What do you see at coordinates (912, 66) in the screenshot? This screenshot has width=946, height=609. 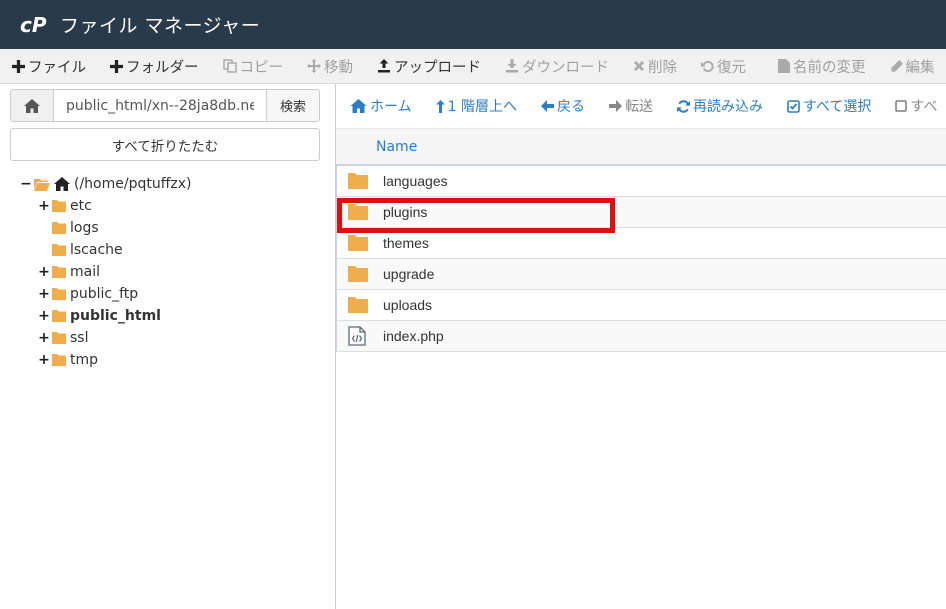 I see `edit-button: 編集` at bounding box center [912, 66].